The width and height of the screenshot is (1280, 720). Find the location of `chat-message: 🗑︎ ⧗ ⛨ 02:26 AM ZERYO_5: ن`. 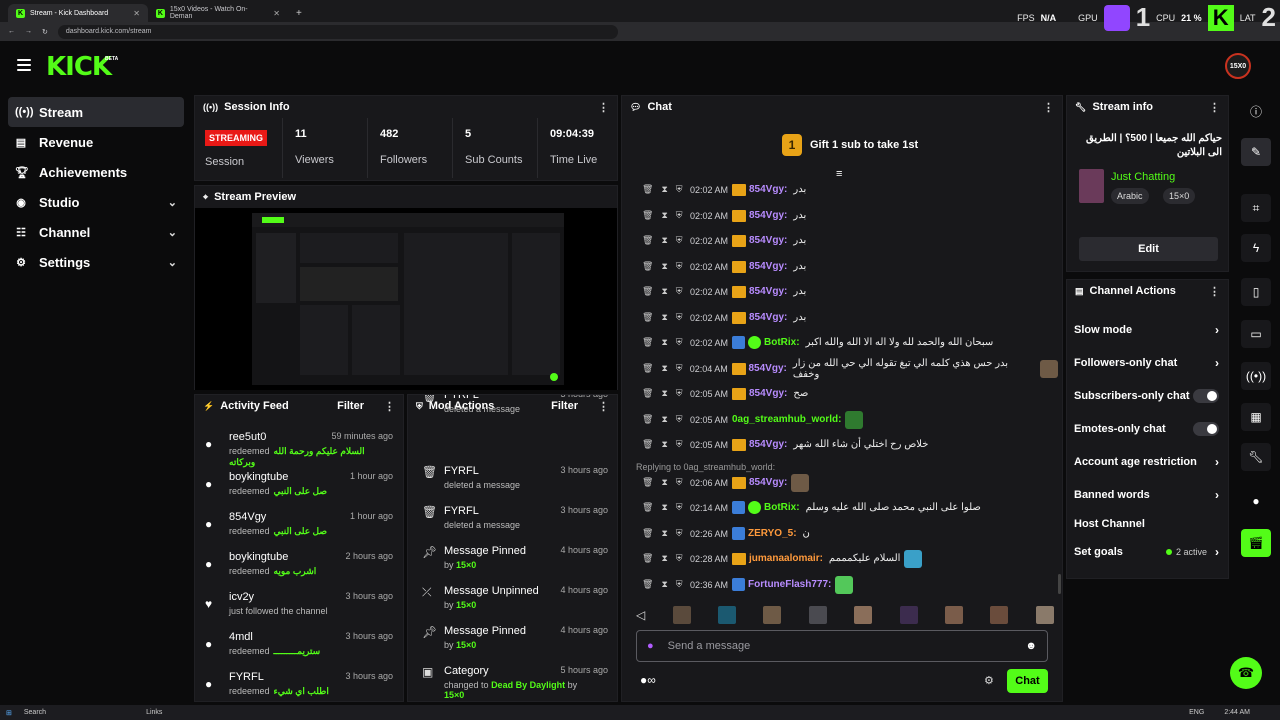

chat-message: 🗑︎ ⧗ ⛨ 02:26 AM ZERYO_5: ن is located at coordinates (849, 533).